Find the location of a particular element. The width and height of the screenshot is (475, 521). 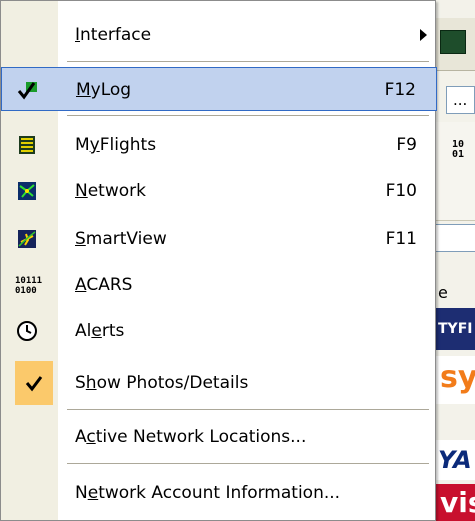

network-globe-icon is located at coordinates (27, 191).